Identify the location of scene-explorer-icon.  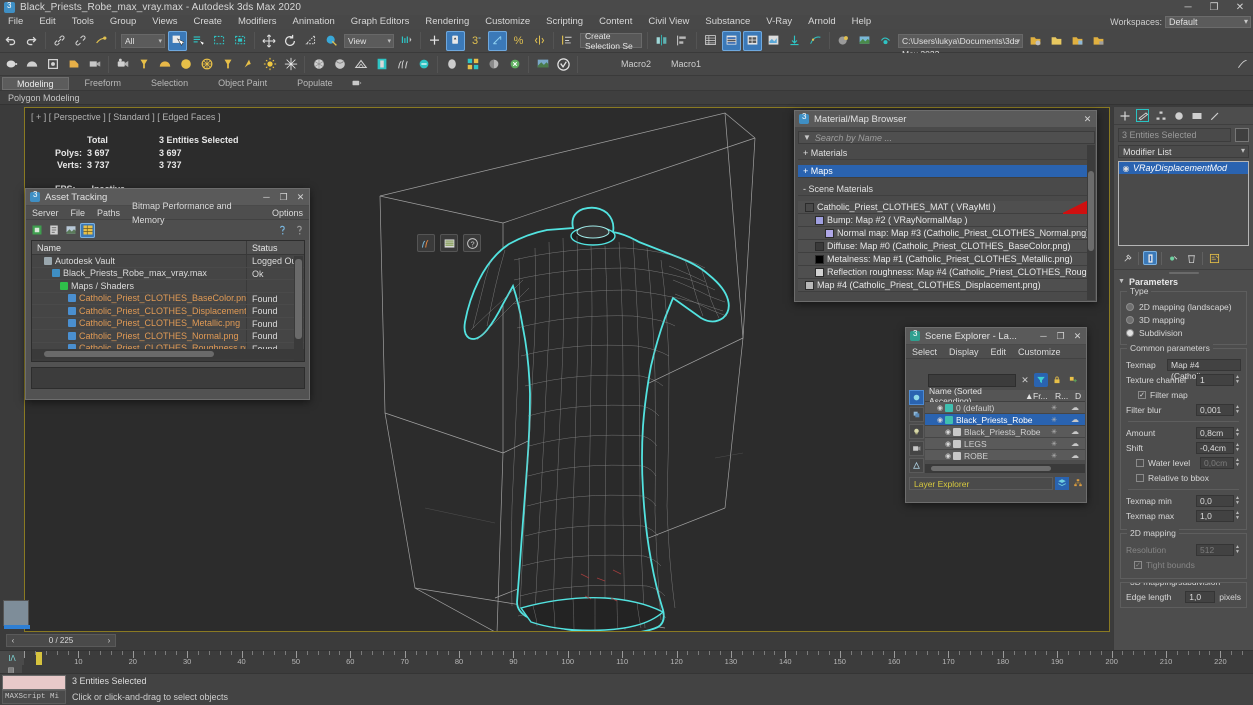
(731, 40).